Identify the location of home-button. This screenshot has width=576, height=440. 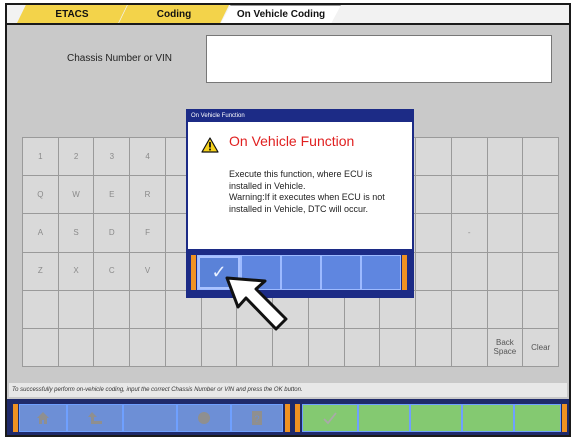
(43, 418).